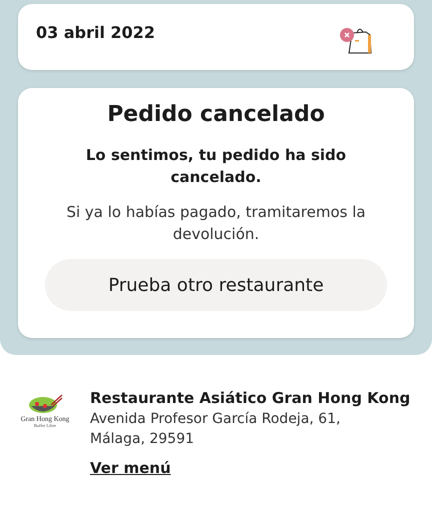  Describe the element at coordinates (216, 114) in the screenshot. I see `status-title: Pedido cancelado` at that location.